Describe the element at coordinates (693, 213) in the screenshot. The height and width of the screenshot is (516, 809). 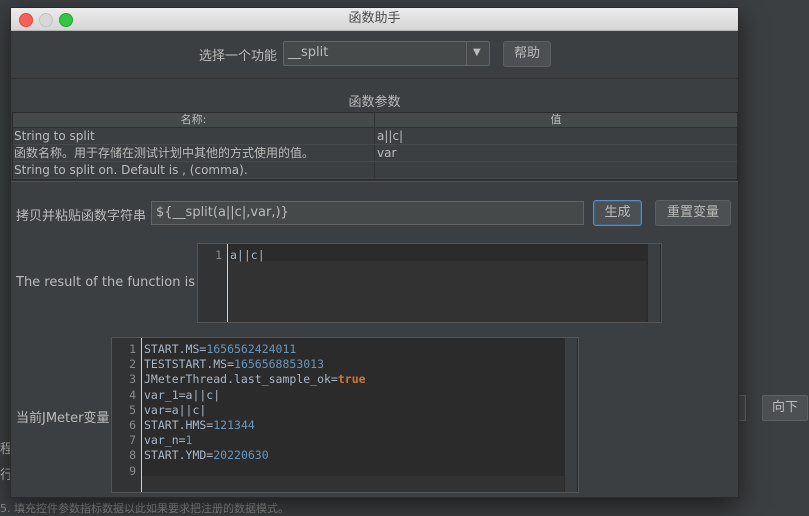
I see `reset-variables-button: 重置变量` at that location.